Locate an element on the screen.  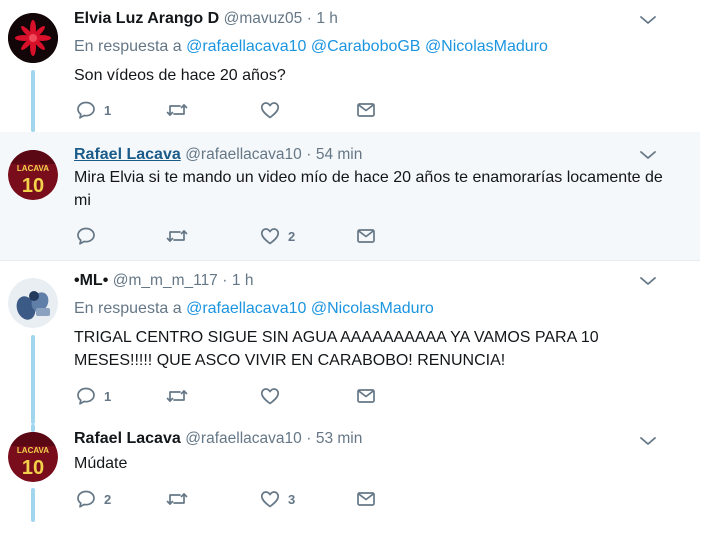
like-count: 2 is located at coordinates (292, 236).